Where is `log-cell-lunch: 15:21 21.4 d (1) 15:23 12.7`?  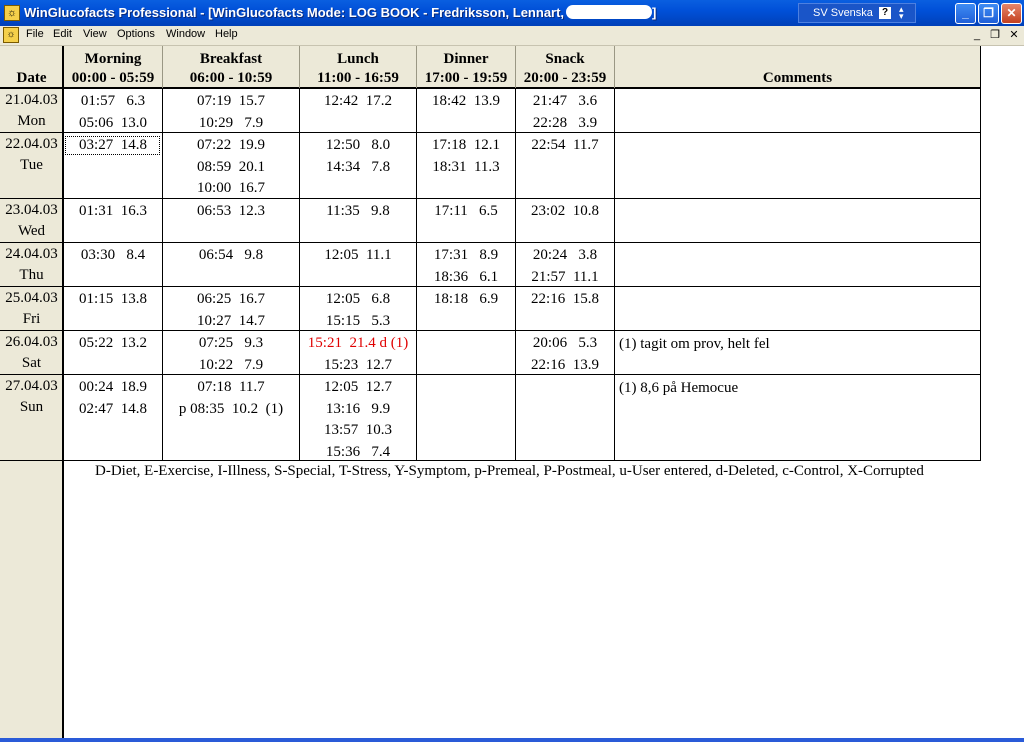 log-cell-lunch: 15:21 21.4 d (1) 15:23 12.7 is located at coordinates (358, 354).